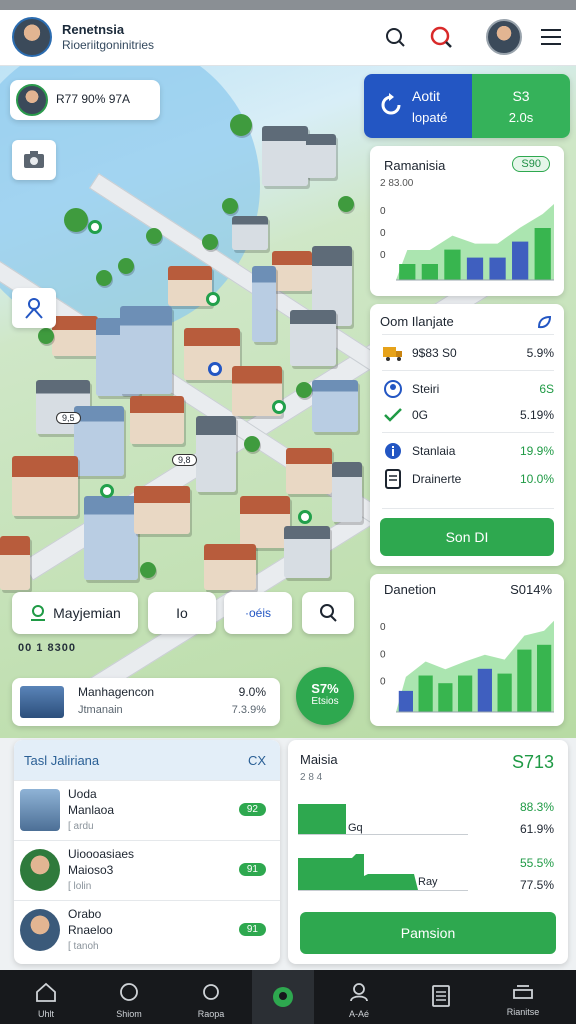 The image size is (576, 1024). I want to click on map-layers-button, so click(34, 160).